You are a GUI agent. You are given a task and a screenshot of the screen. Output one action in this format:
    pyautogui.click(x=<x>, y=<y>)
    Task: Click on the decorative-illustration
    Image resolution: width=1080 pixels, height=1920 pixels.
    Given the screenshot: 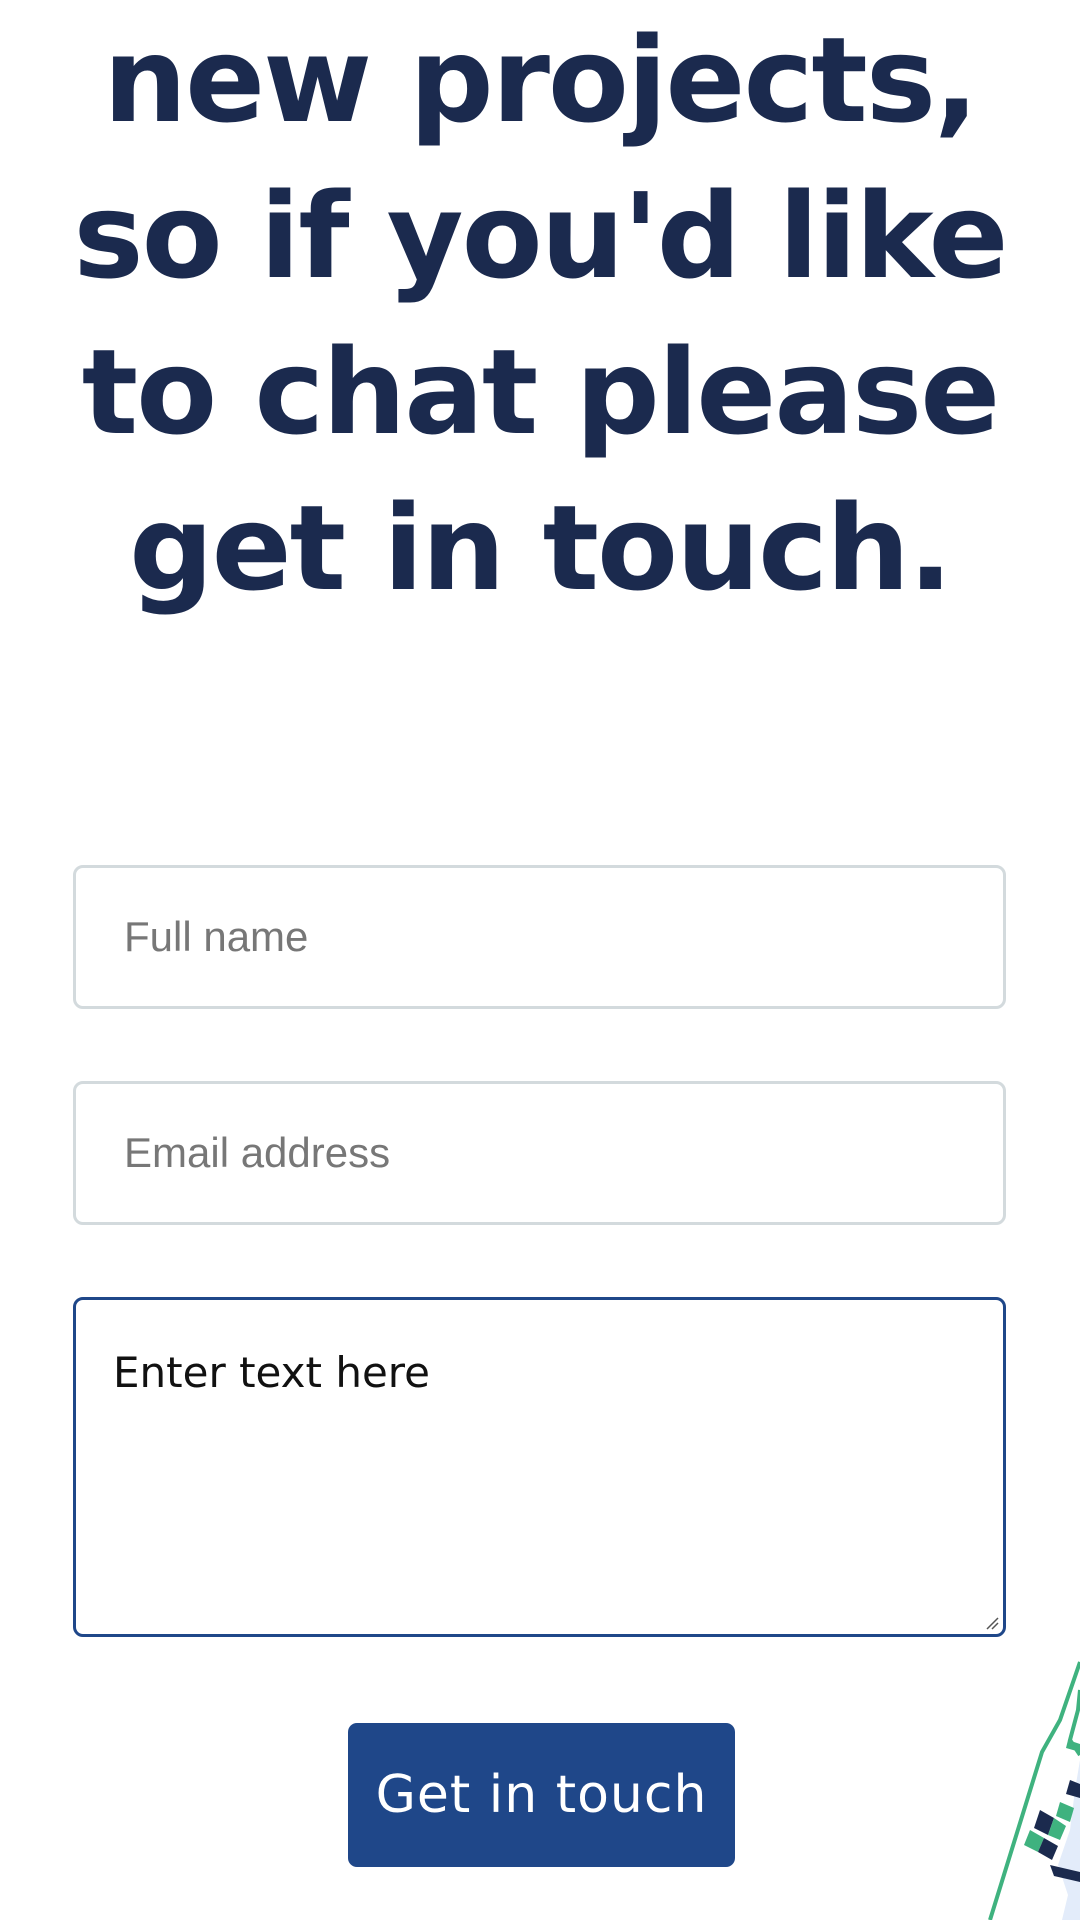 What is the action you would take?
    pyautogui.click(x=1034, y=1790)
    